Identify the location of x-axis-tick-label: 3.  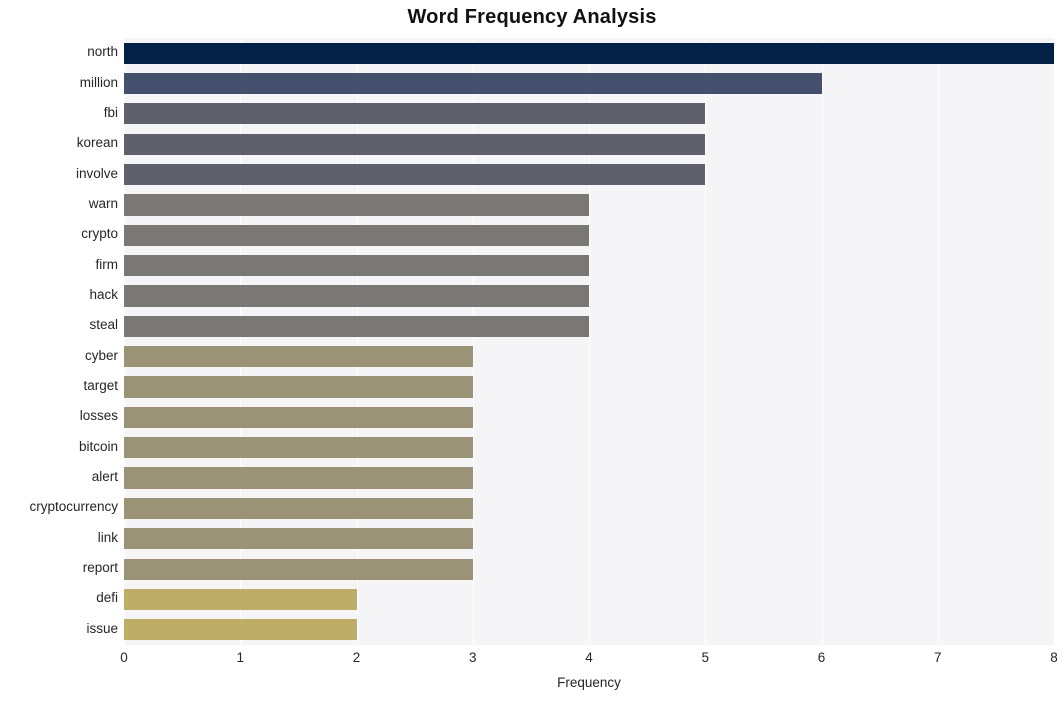
(472, 657).